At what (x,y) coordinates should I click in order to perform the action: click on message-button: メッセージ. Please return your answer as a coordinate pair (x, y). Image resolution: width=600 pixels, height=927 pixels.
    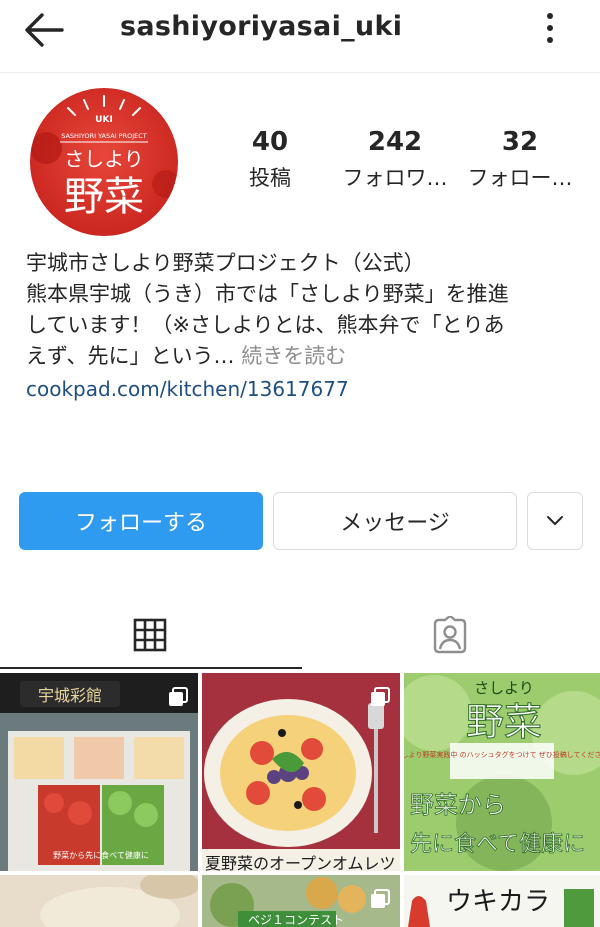
    Looking at the image, I should click on (395, 521).